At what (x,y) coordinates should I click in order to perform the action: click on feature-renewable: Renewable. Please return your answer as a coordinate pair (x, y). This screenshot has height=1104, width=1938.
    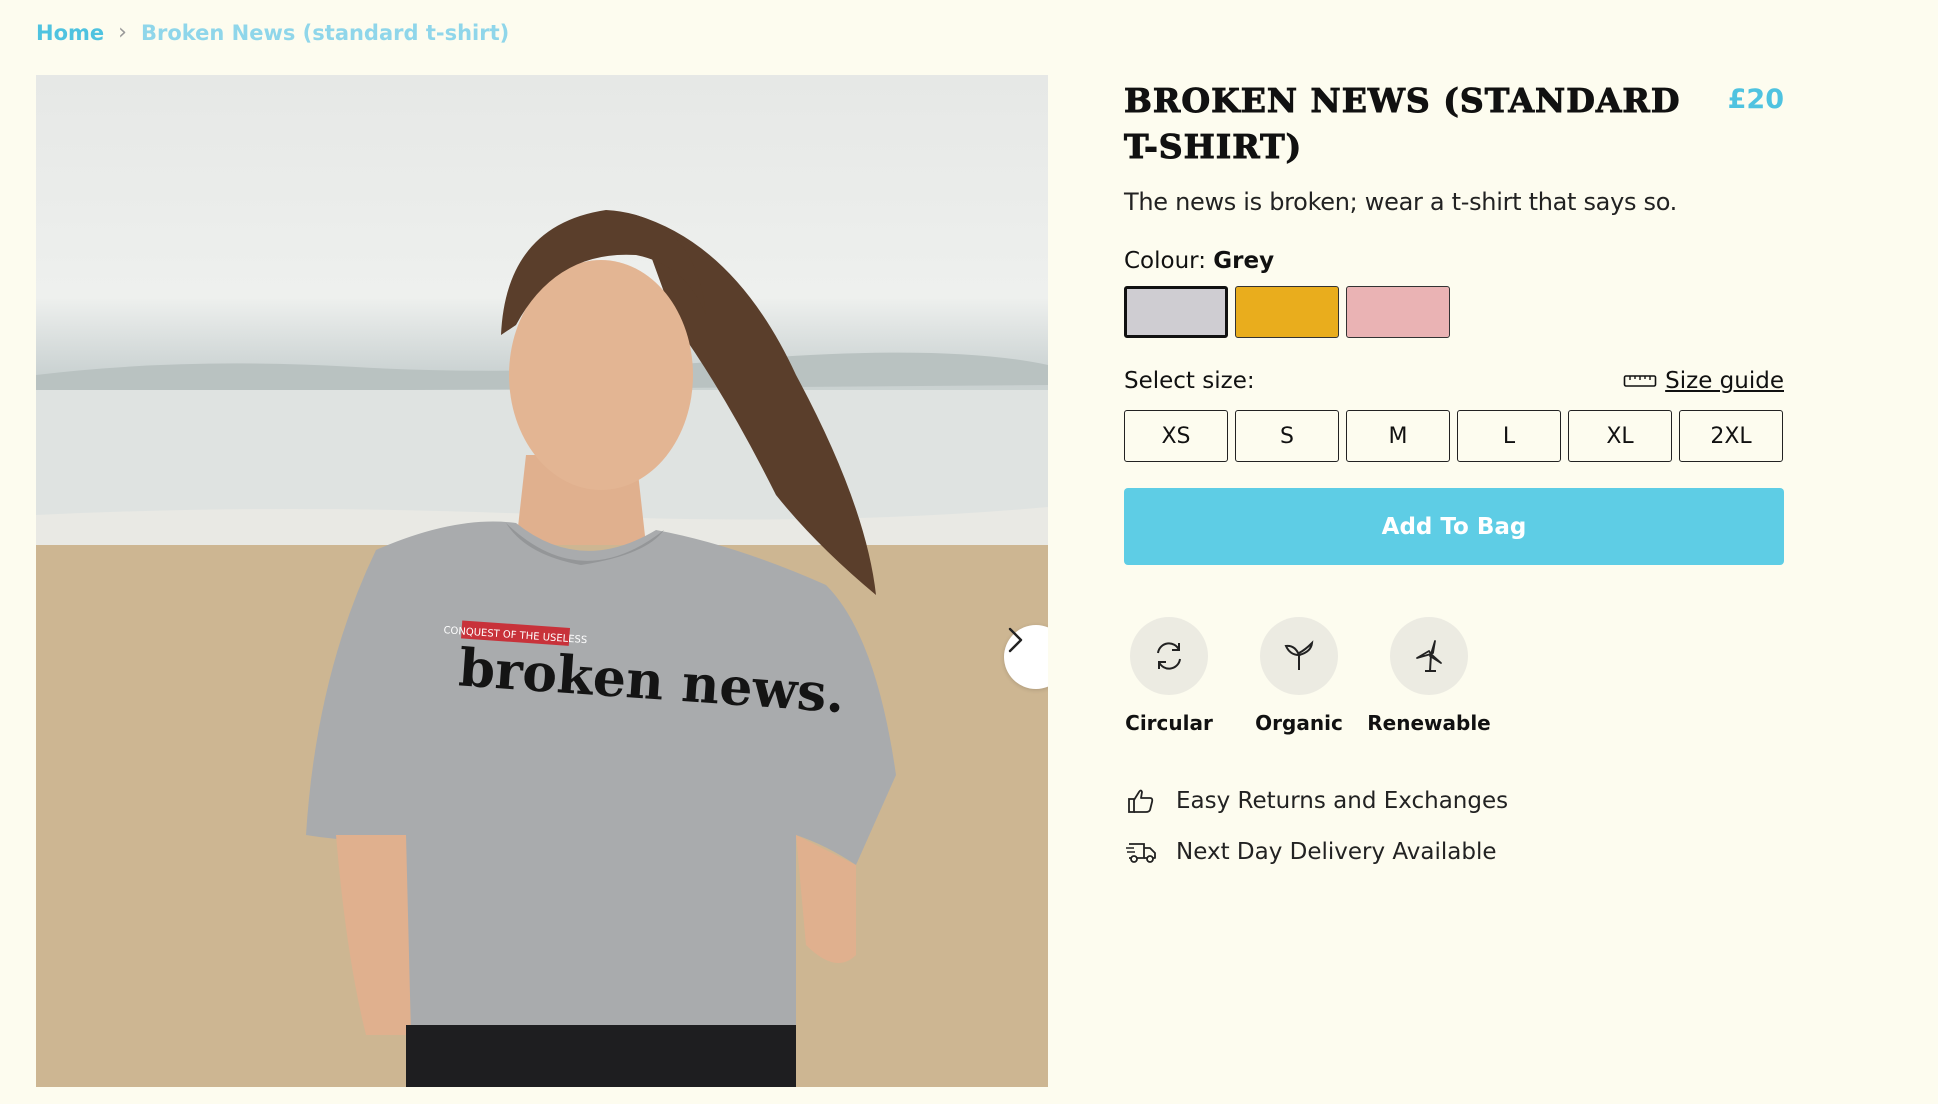
    Looking at the image, I should click on (1429, 676).